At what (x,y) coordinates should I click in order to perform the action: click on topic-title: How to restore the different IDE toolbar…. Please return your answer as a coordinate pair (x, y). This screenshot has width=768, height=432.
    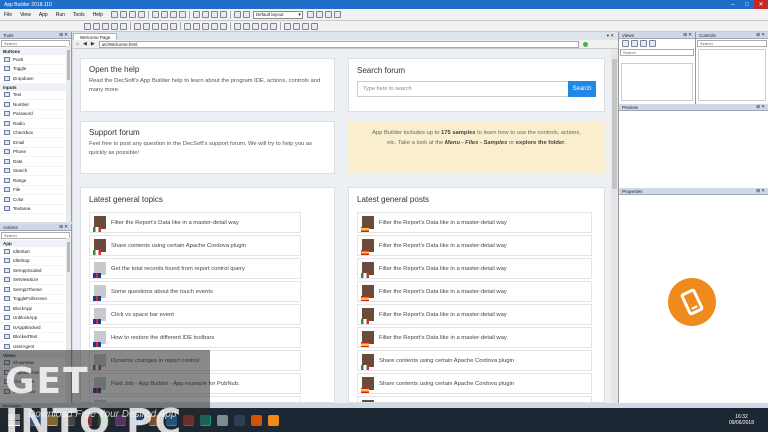
    Looking at the image, I should click on (162, 338).